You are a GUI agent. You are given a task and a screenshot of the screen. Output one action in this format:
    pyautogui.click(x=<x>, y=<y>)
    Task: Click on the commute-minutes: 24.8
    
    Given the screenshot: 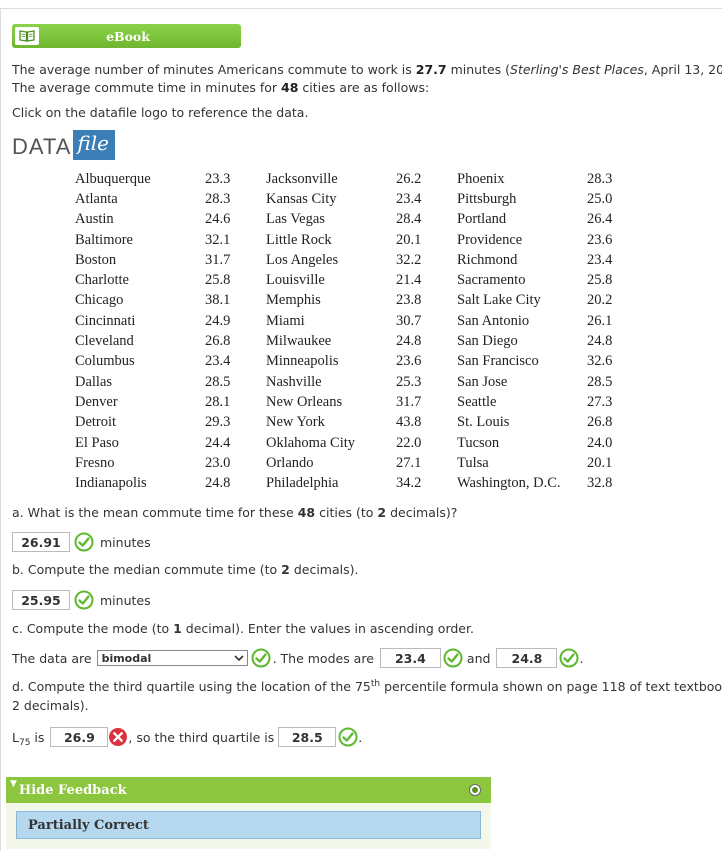 What is the action you would take?
    pyautogui.click(x=409, y=341)
    